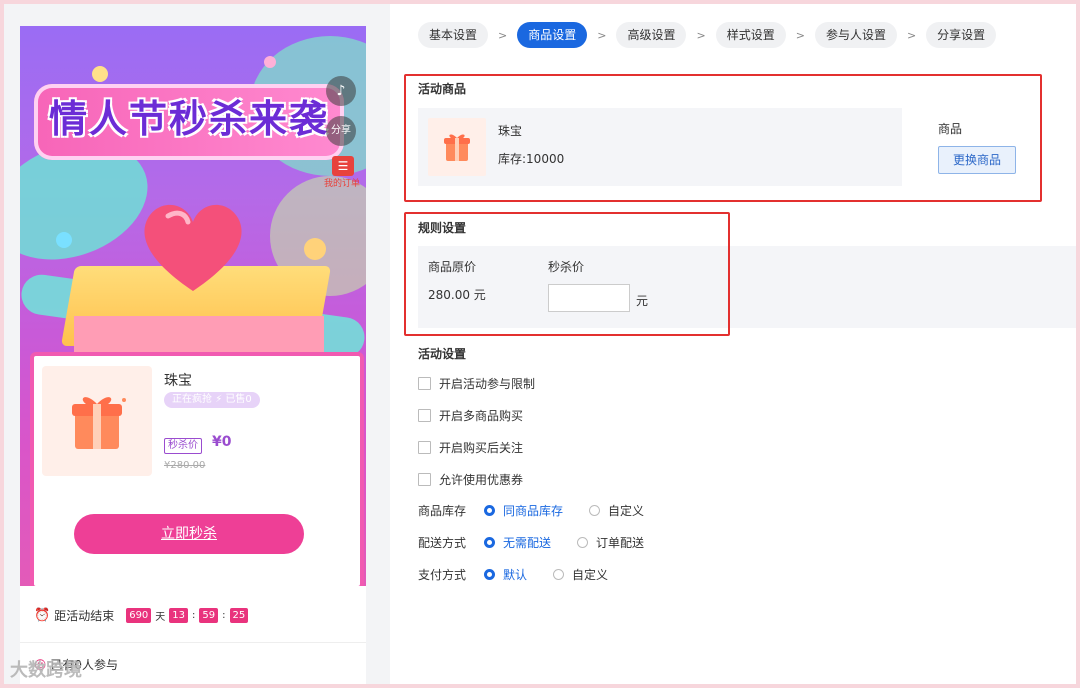  I want to click on change-goods-button: 更换商品, so click(977, 160).